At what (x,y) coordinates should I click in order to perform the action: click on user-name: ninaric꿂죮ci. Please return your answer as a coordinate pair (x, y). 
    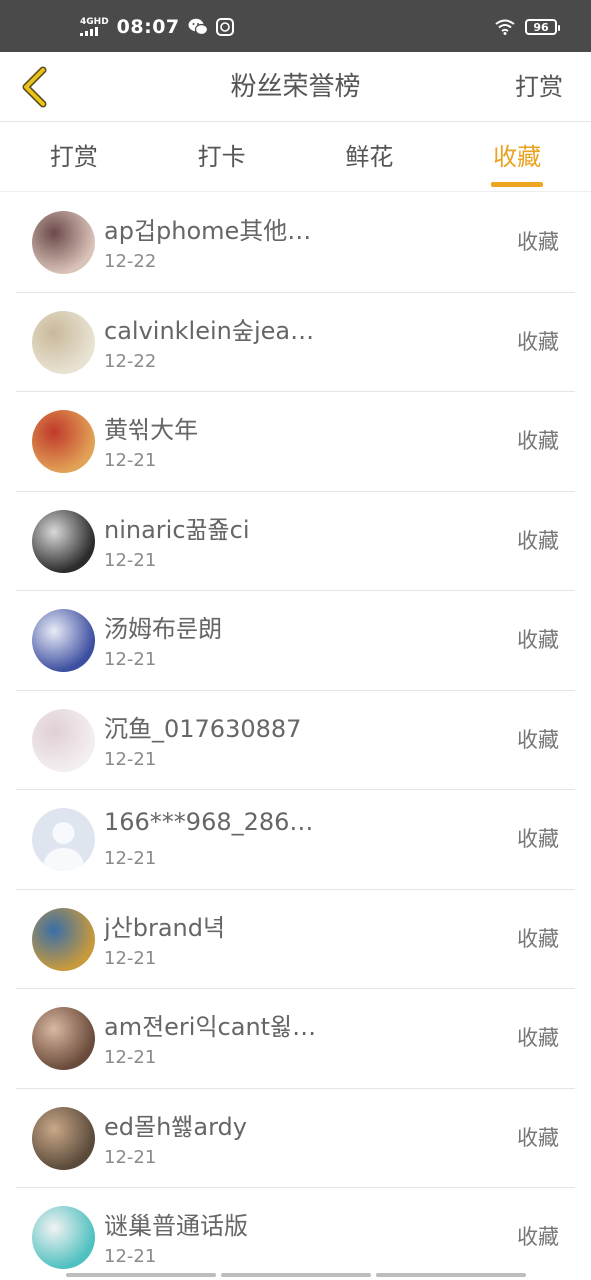
    Looking at the image, I should click on (177, 529).